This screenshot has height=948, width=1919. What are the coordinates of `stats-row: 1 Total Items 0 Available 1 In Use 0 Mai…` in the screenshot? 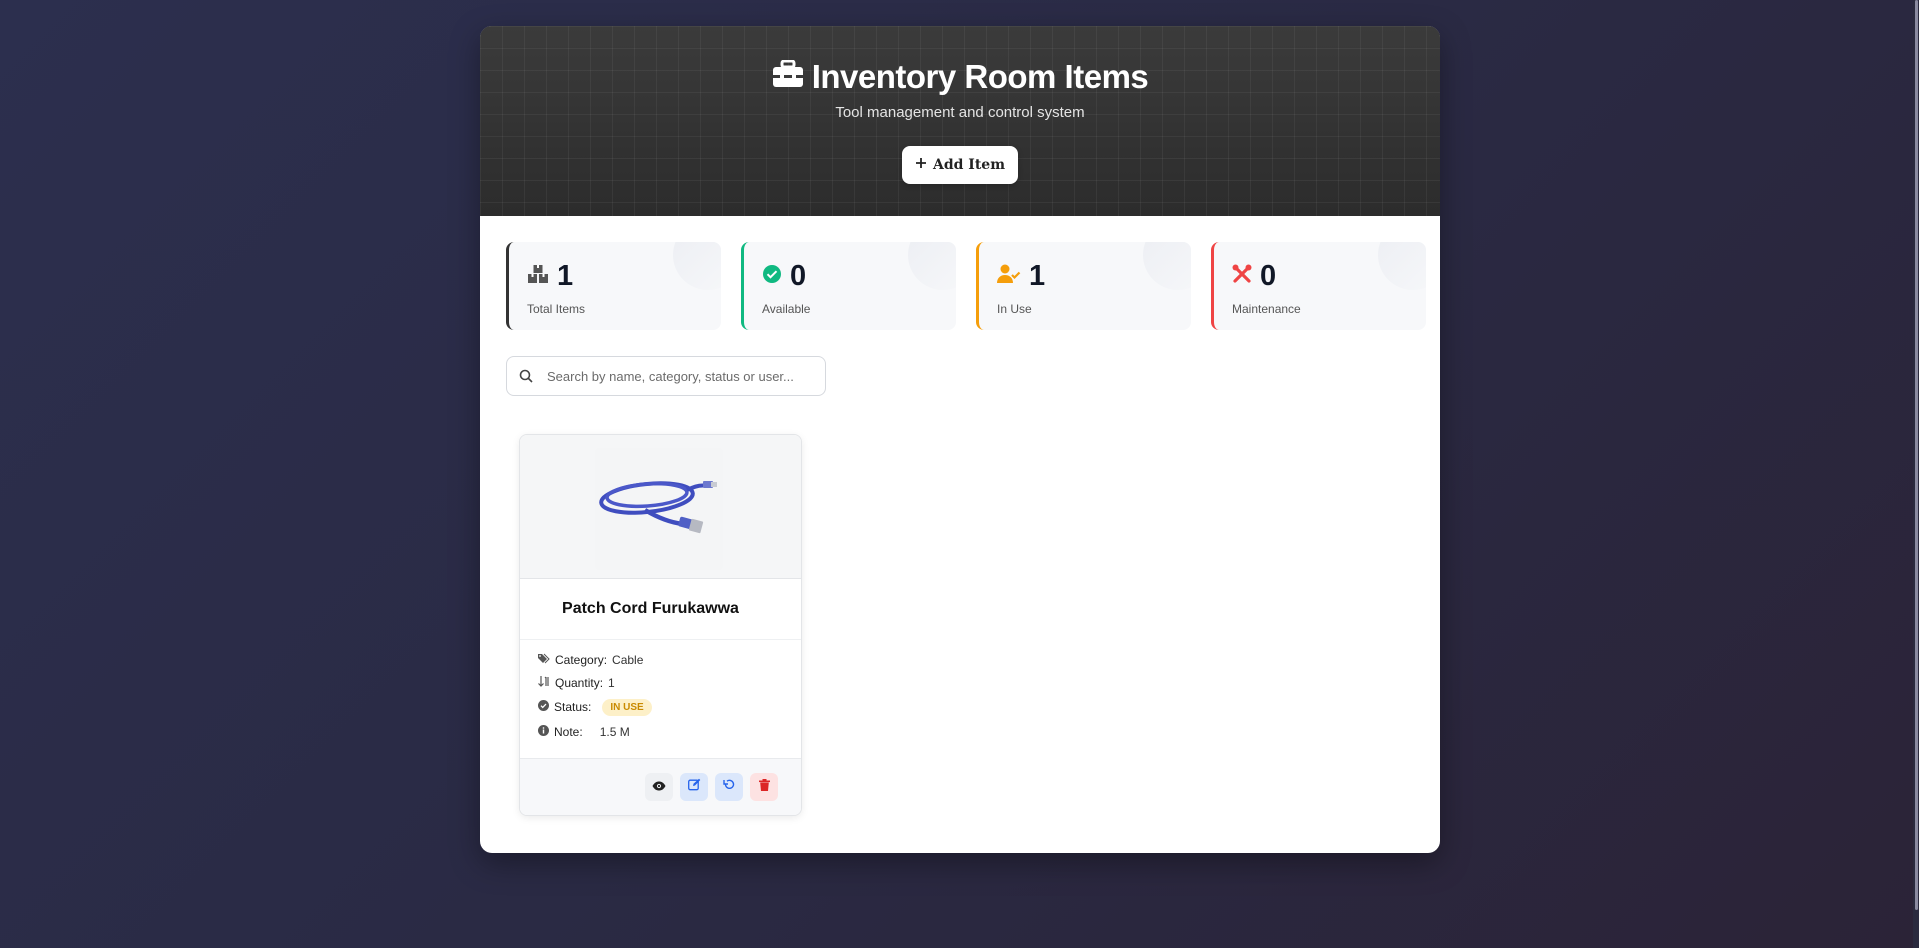 It's located at (966, 286).